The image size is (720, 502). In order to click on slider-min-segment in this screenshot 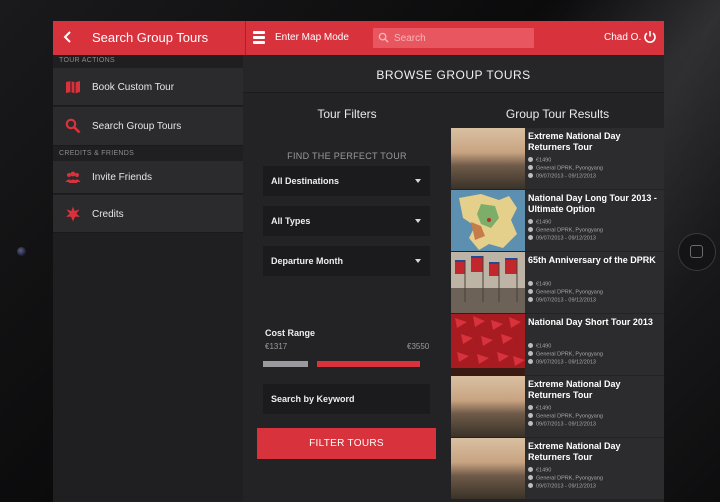, I will do `click(285, 364)`.